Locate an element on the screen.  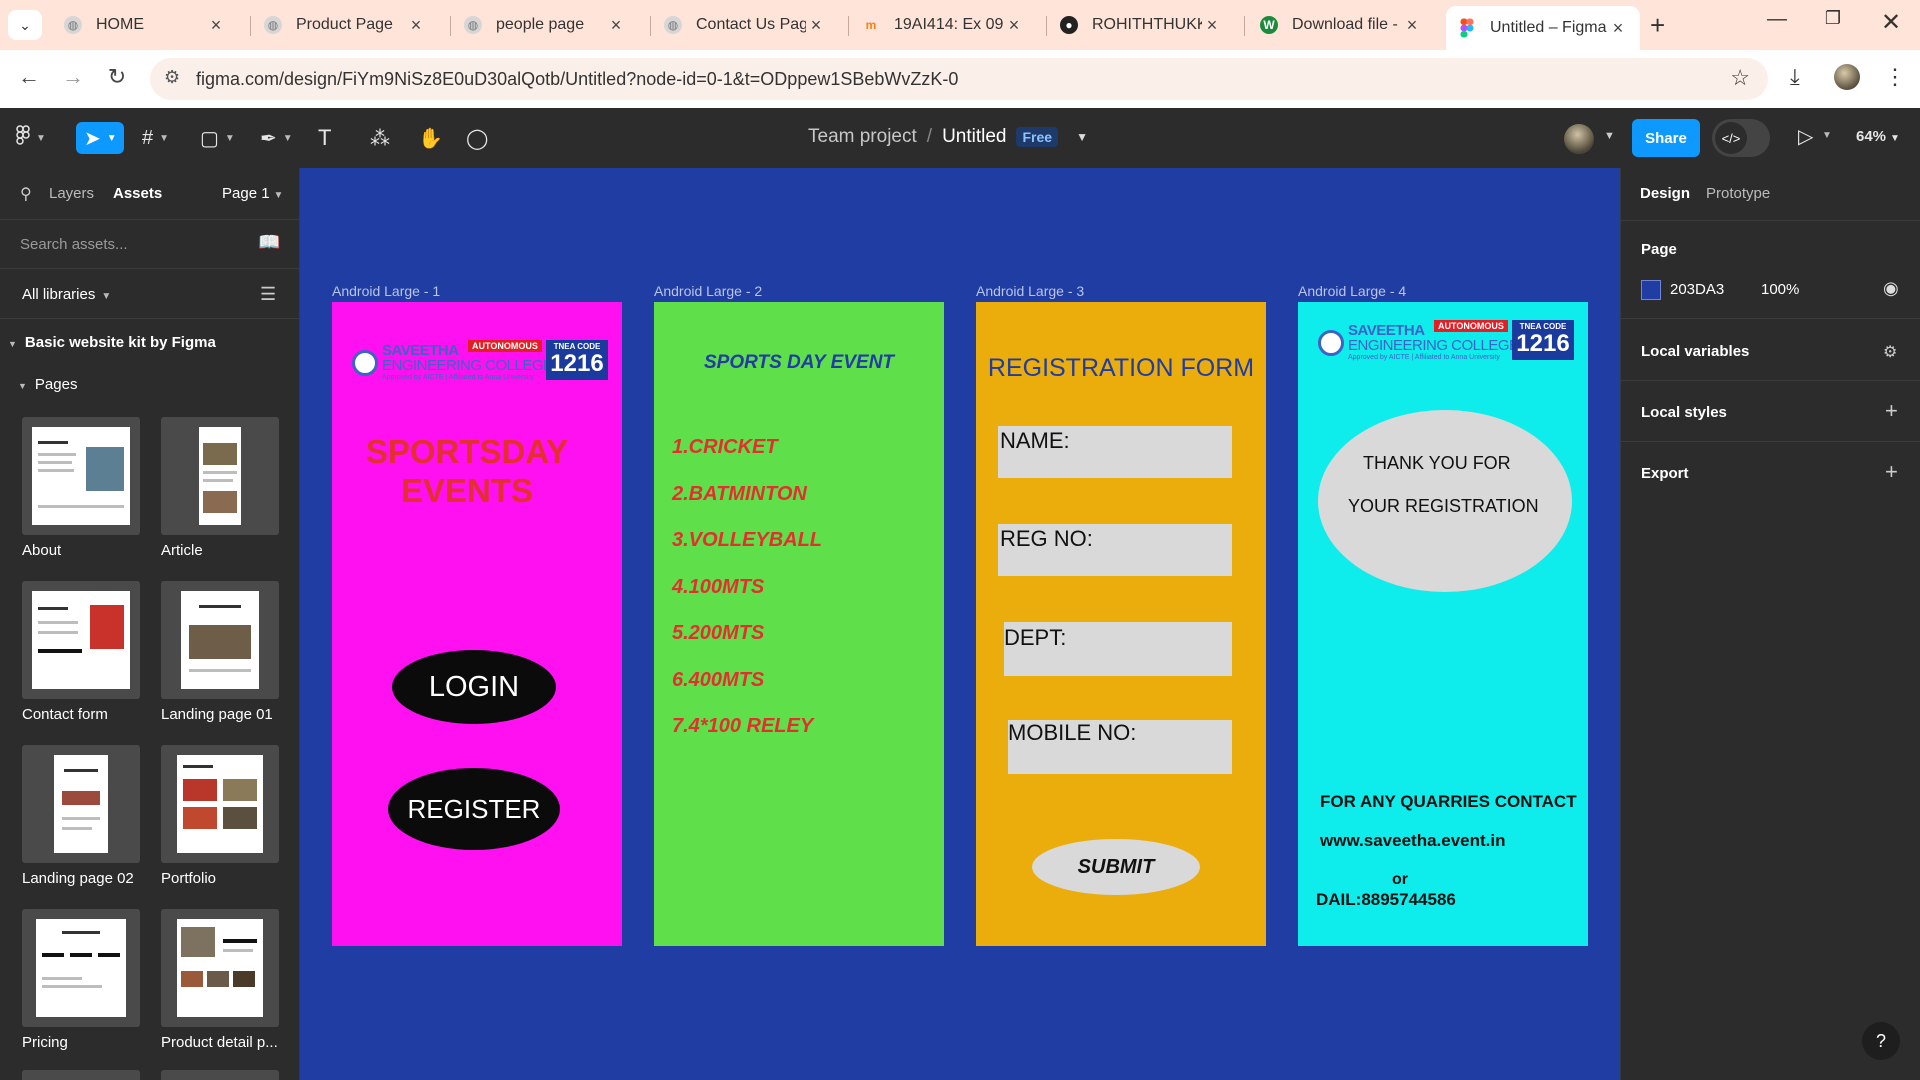
library-book-icon: 📖 is located at coordinates (269, 242).